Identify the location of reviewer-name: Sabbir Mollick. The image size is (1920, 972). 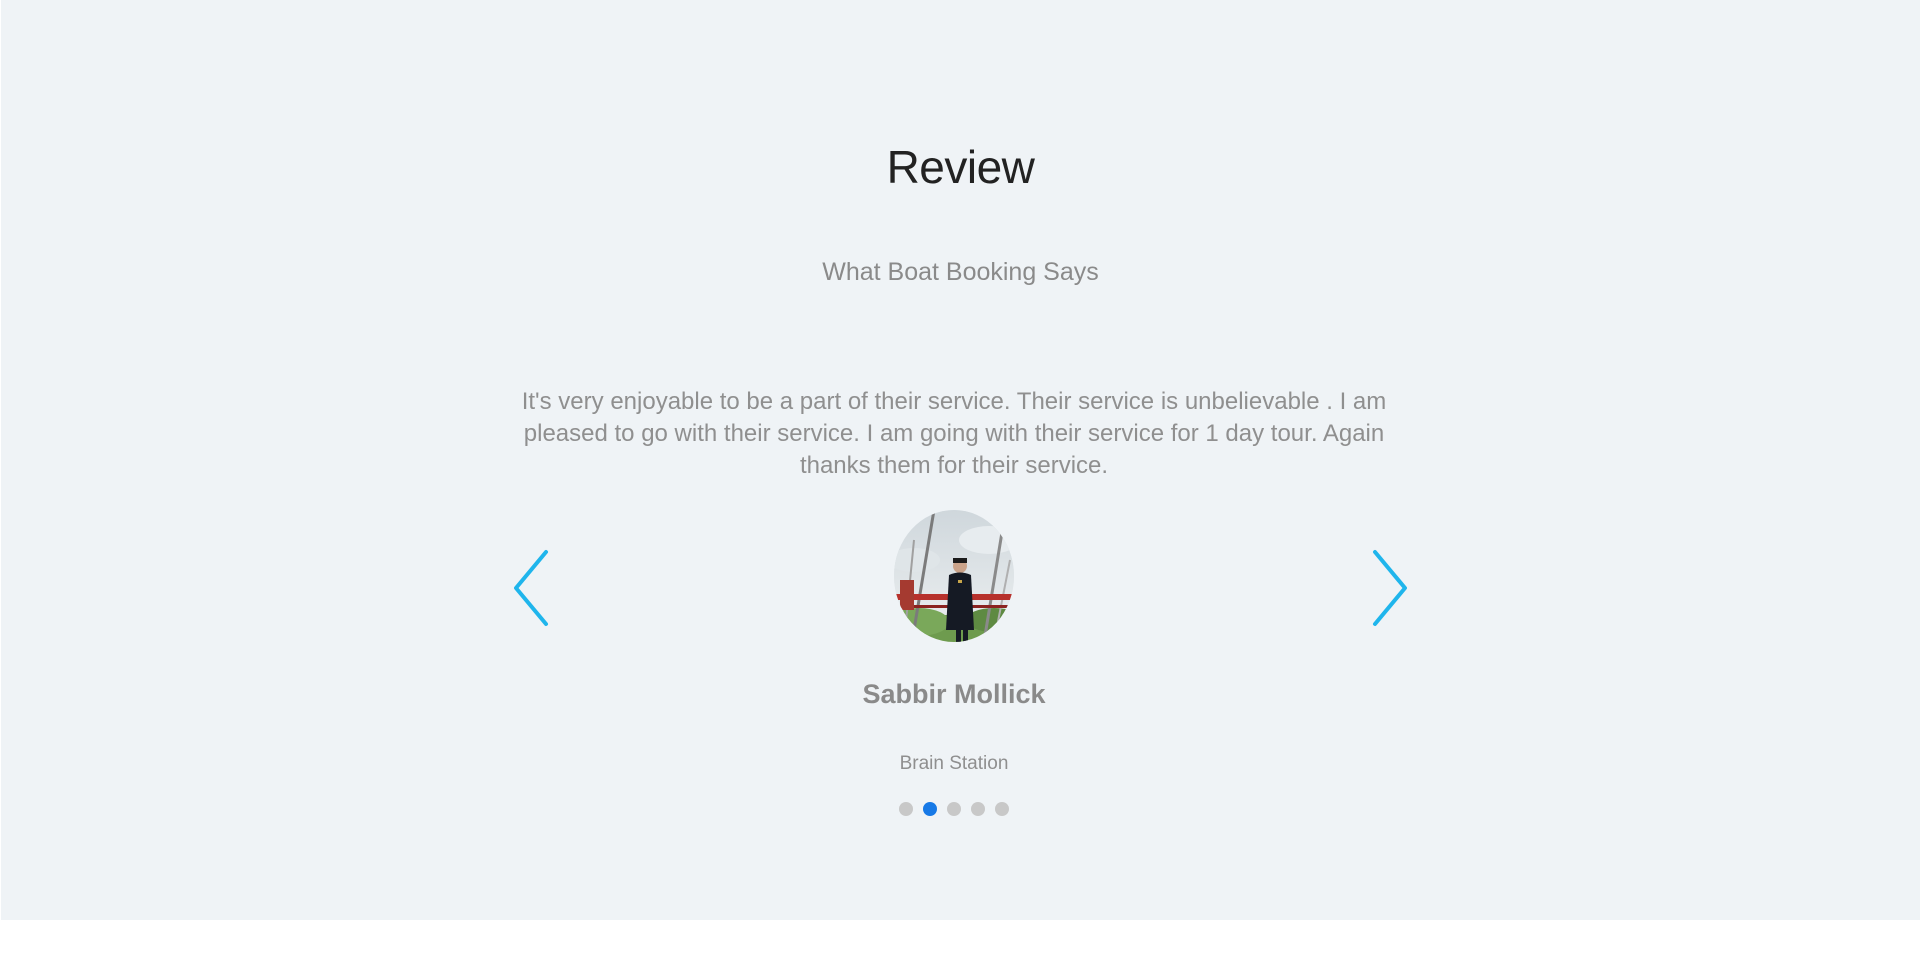
(954, 694).